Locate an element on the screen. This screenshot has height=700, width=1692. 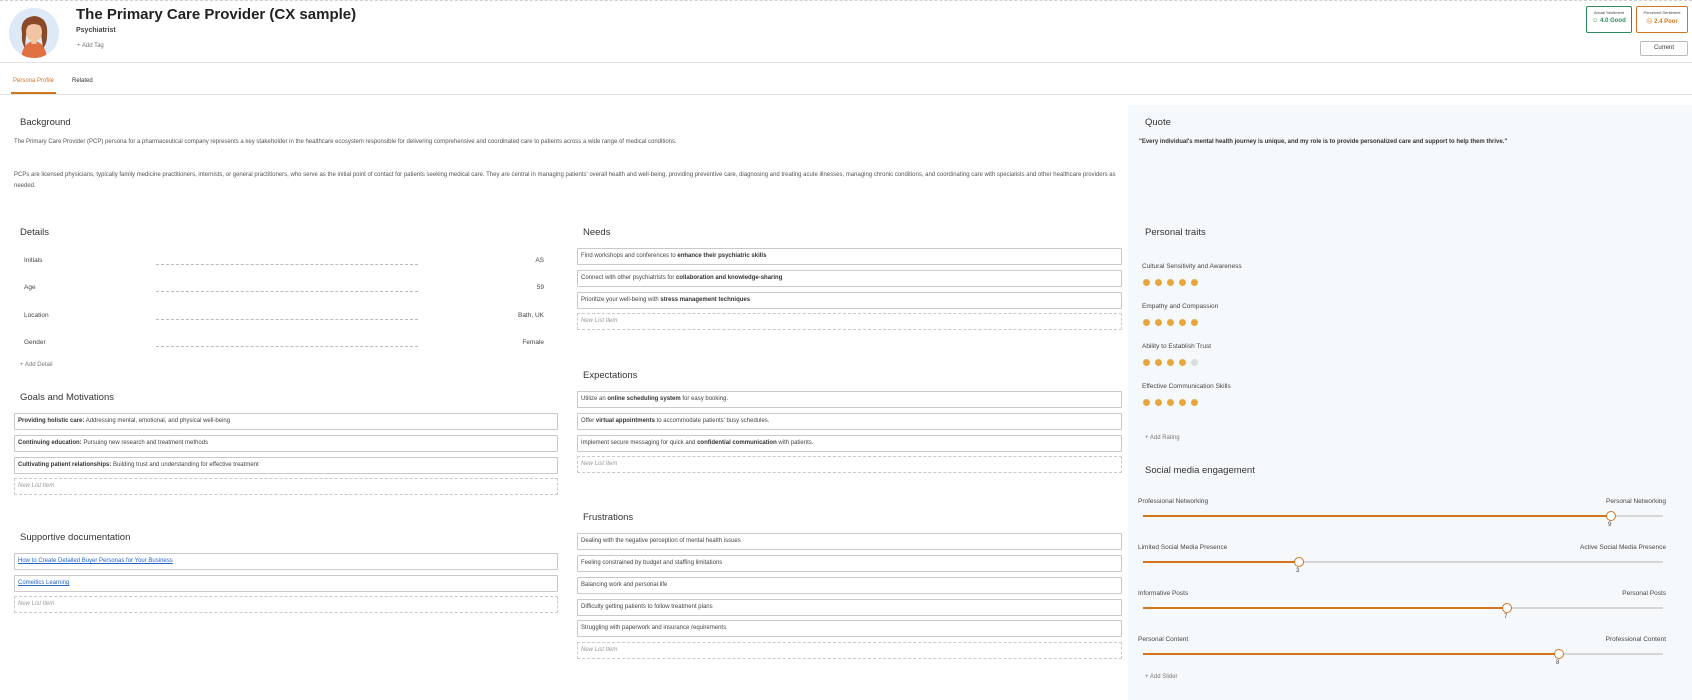
add-slider-button: + Add Slider is located at coordinates (1161, 677).